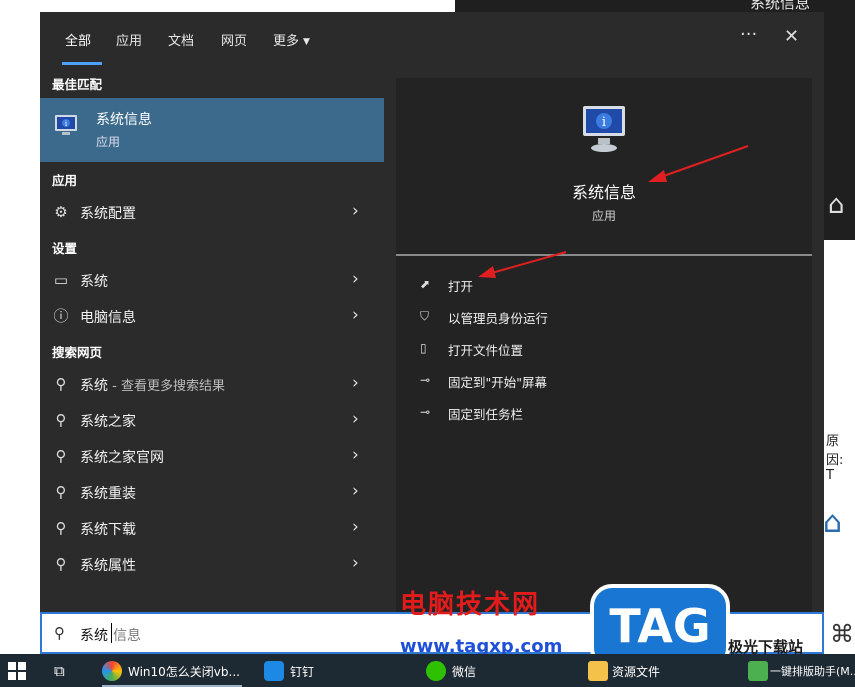  I want to click on svg-text: i, so click(604, 122).